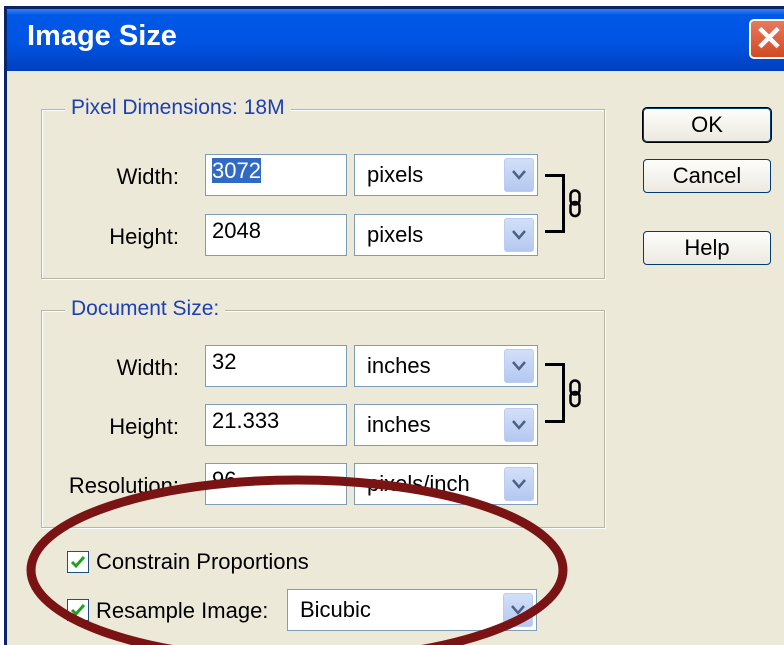  Describe the element at coordinates (276, 175) in the screenshot. I see `pixel-width-field: 3072` at that location.